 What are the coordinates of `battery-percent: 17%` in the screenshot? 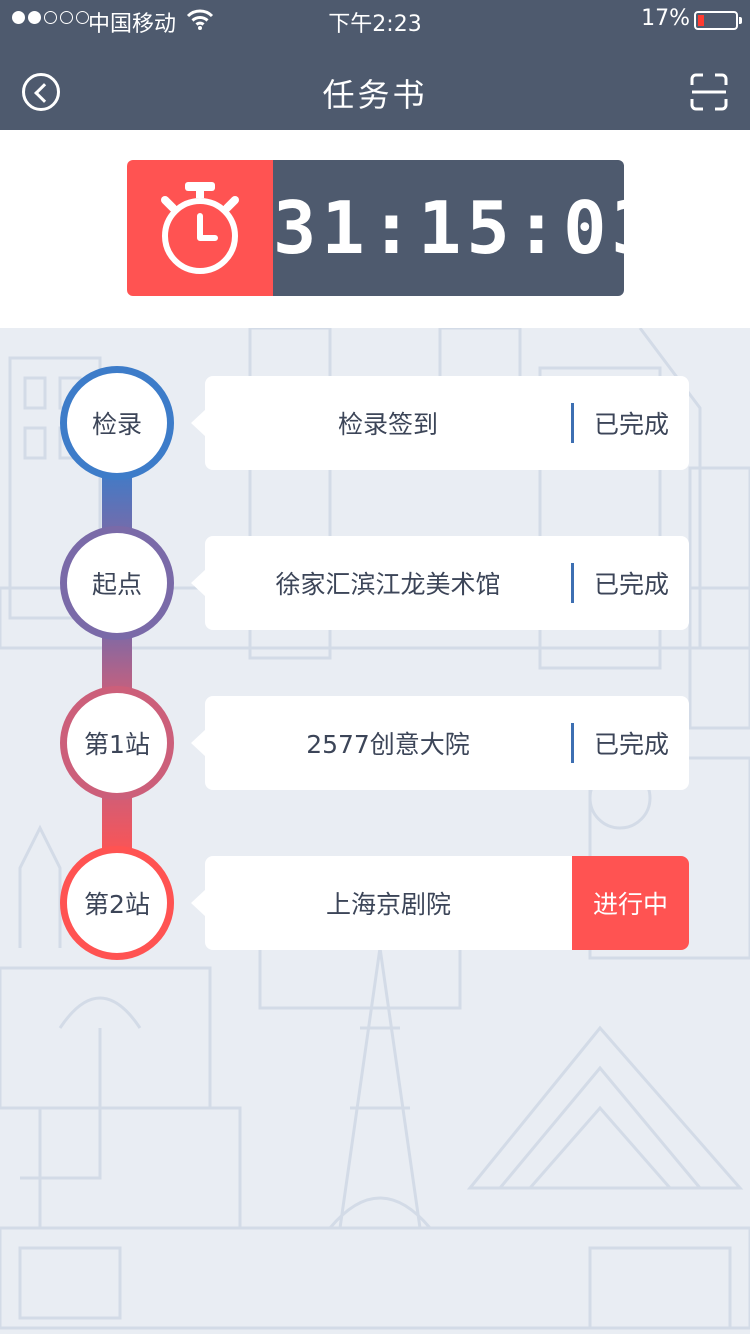 It's located at (665, 18).